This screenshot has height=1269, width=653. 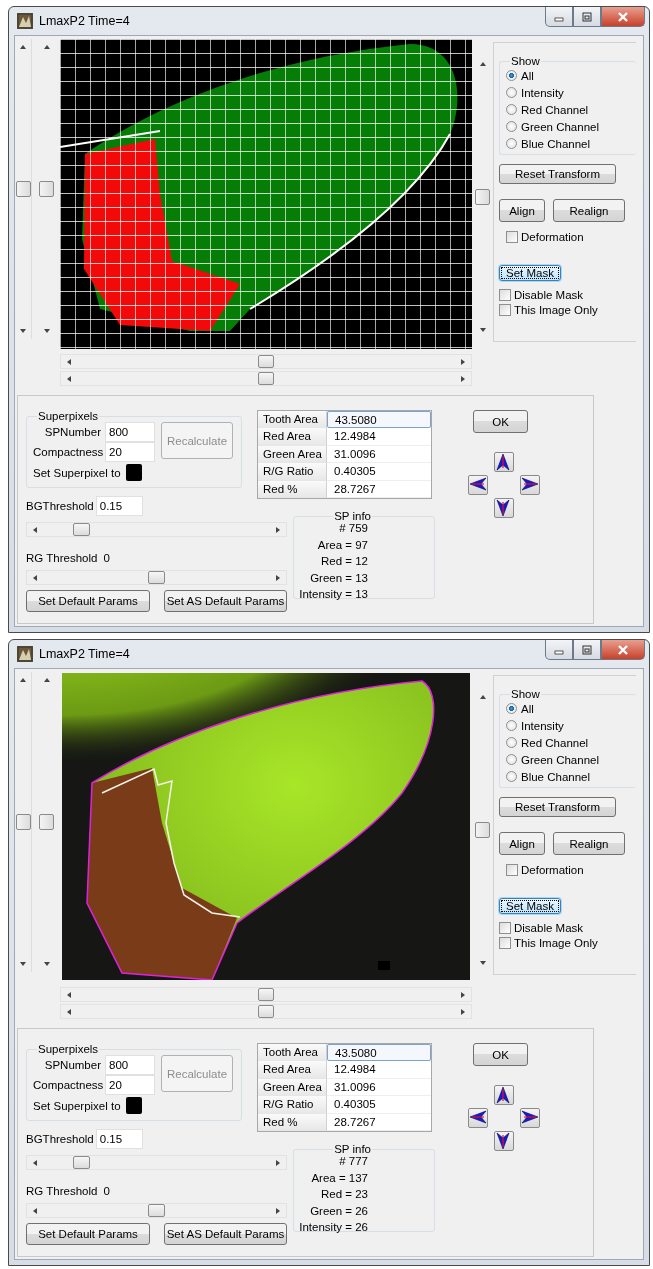 What do you see at coordinates (68, 416) in the screenshot?
I see `group-label: Superpixels` at bounding box center [68, 416].